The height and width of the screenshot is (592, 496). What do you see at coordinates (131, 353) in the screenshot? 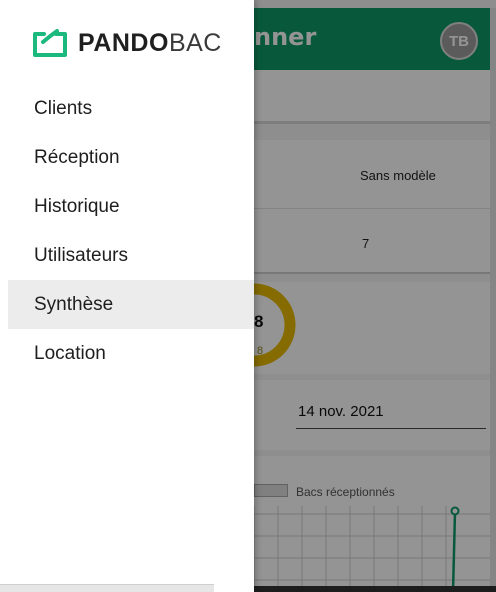
I see `nav-item-location: Location` at bounding box center [131, 353].